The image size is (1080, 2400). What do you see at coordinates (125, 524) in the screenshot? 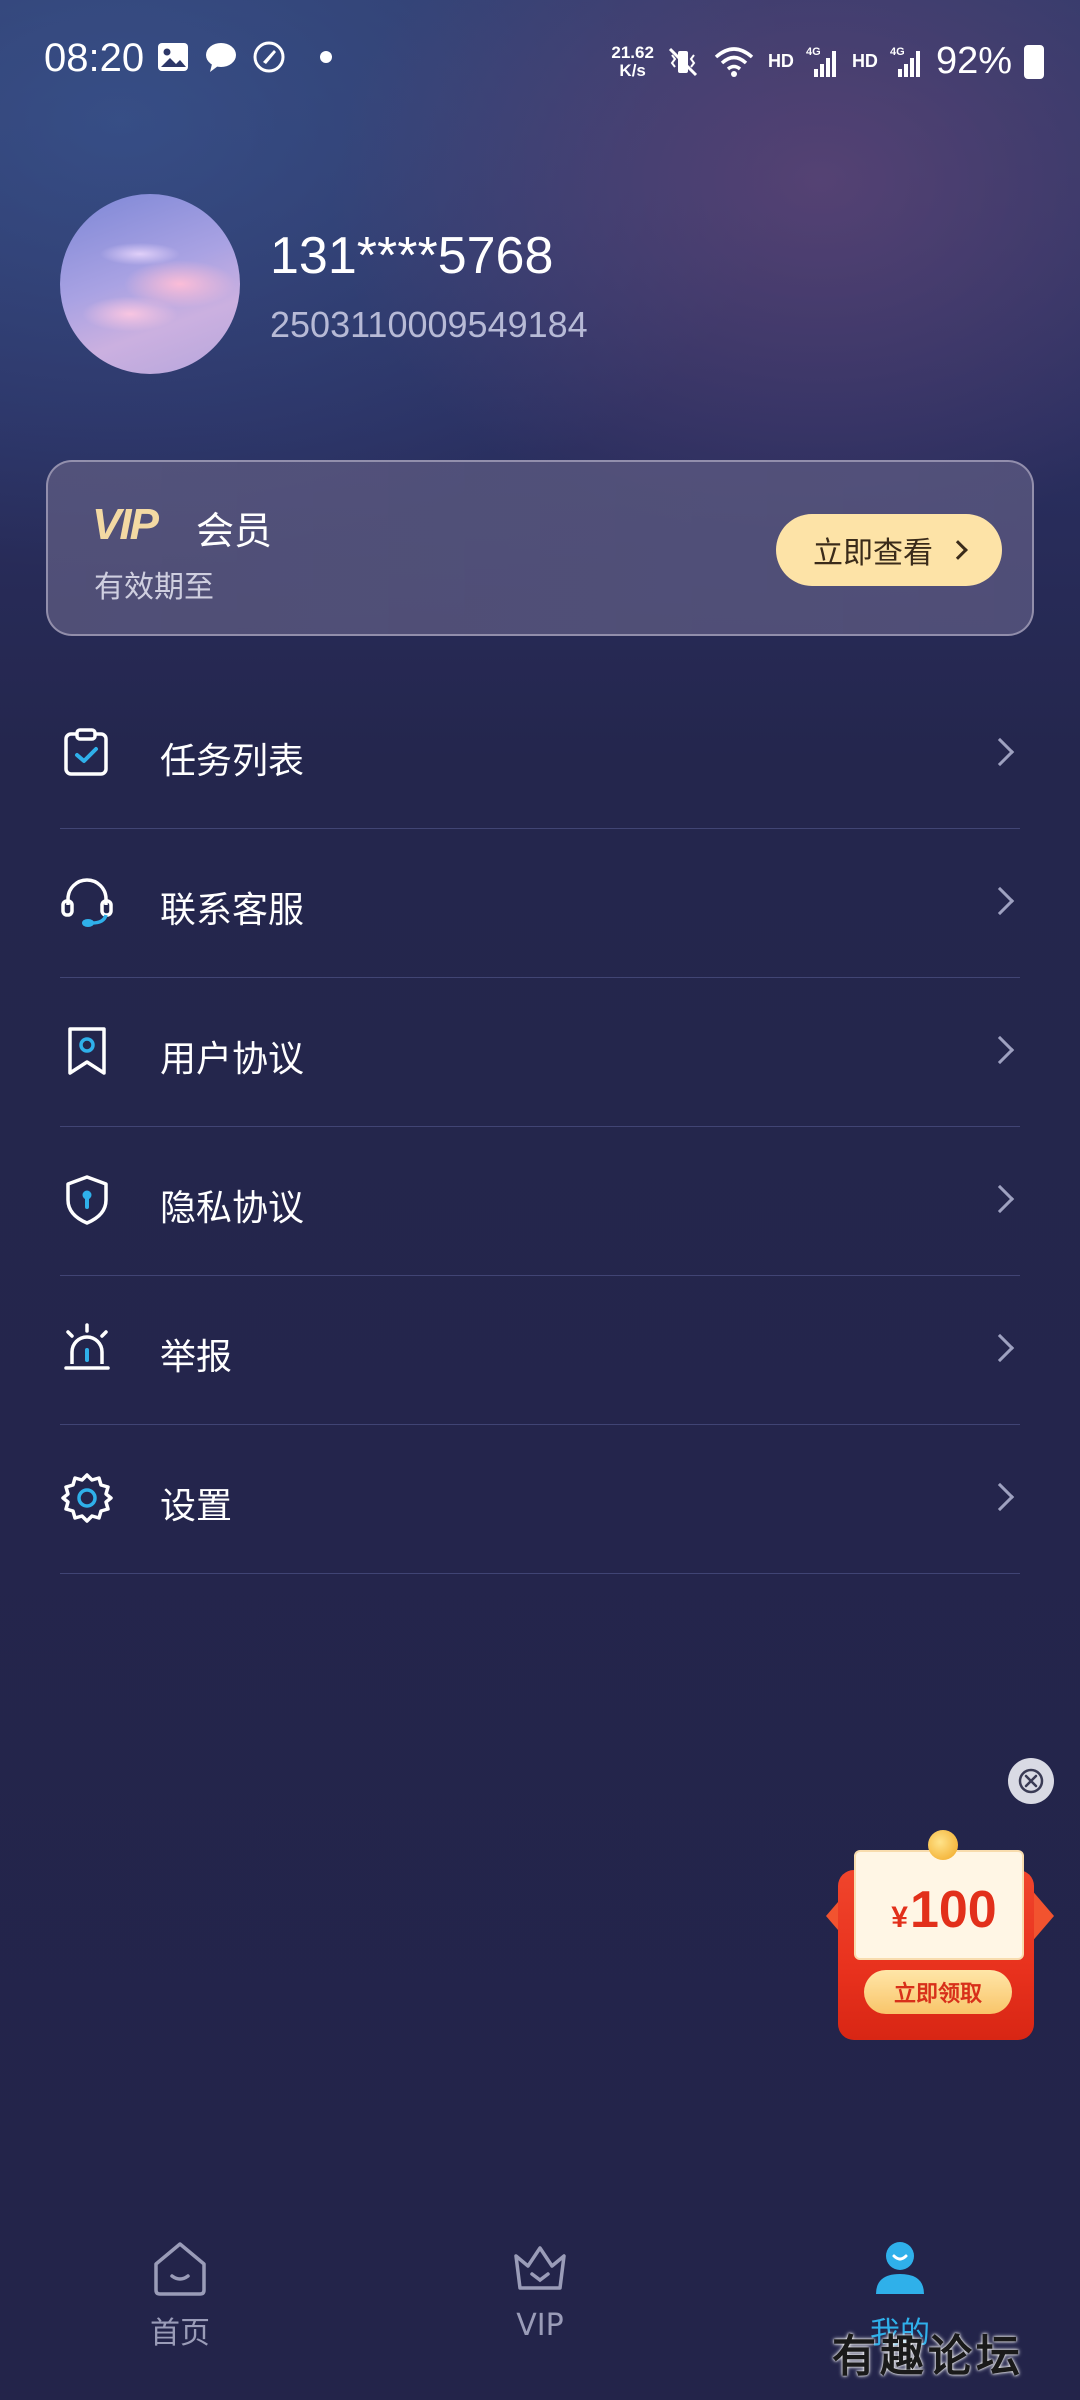
I see `vip-logo: VIP` at bounding box center [125, 524].